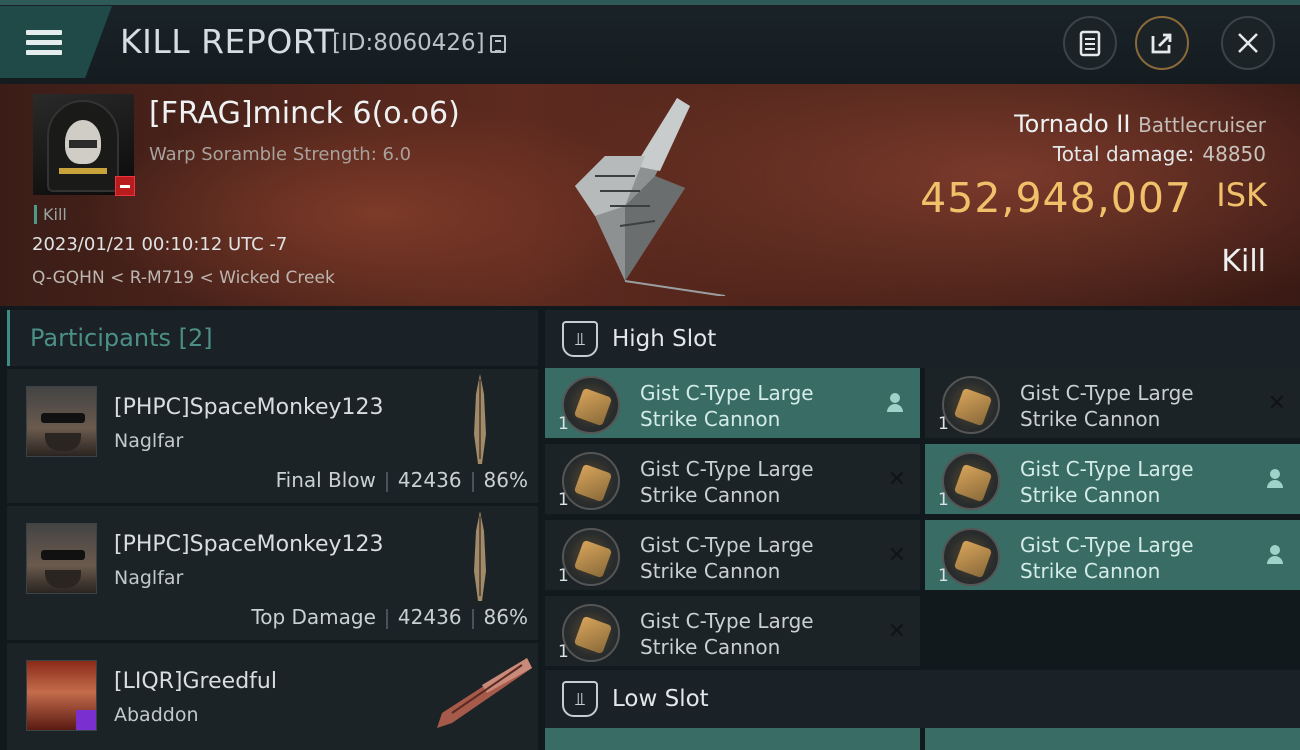  Describe the element at coordinates (1159, 154) in the screenshot. I see `total-damage: Total damage: 48850` at that location.